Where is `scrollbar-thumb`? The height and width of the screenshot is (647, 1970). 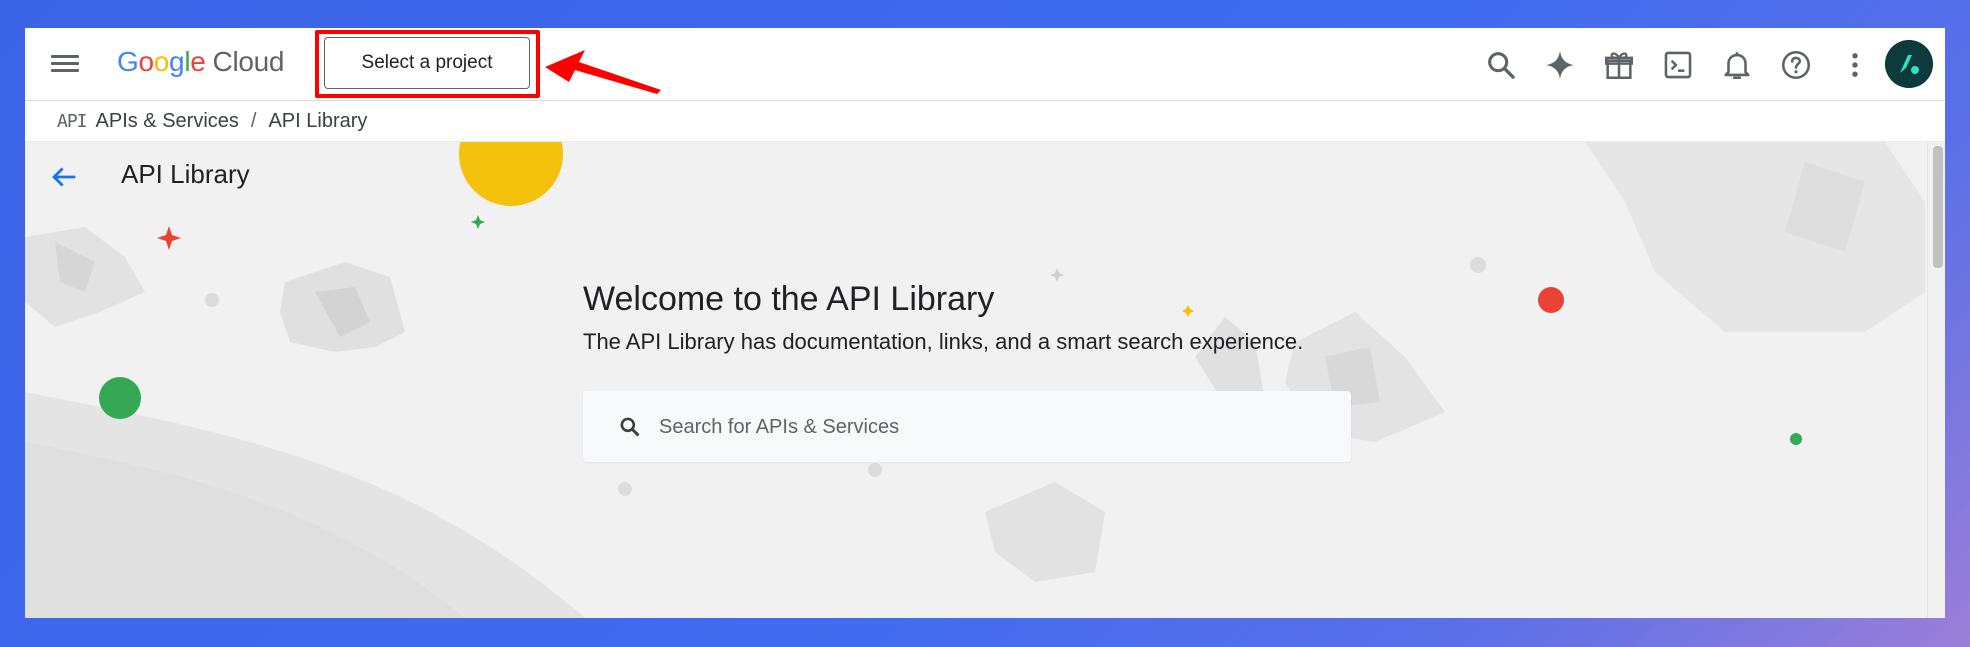
scrollbar-thumb is located at coordinates (1938, 207).